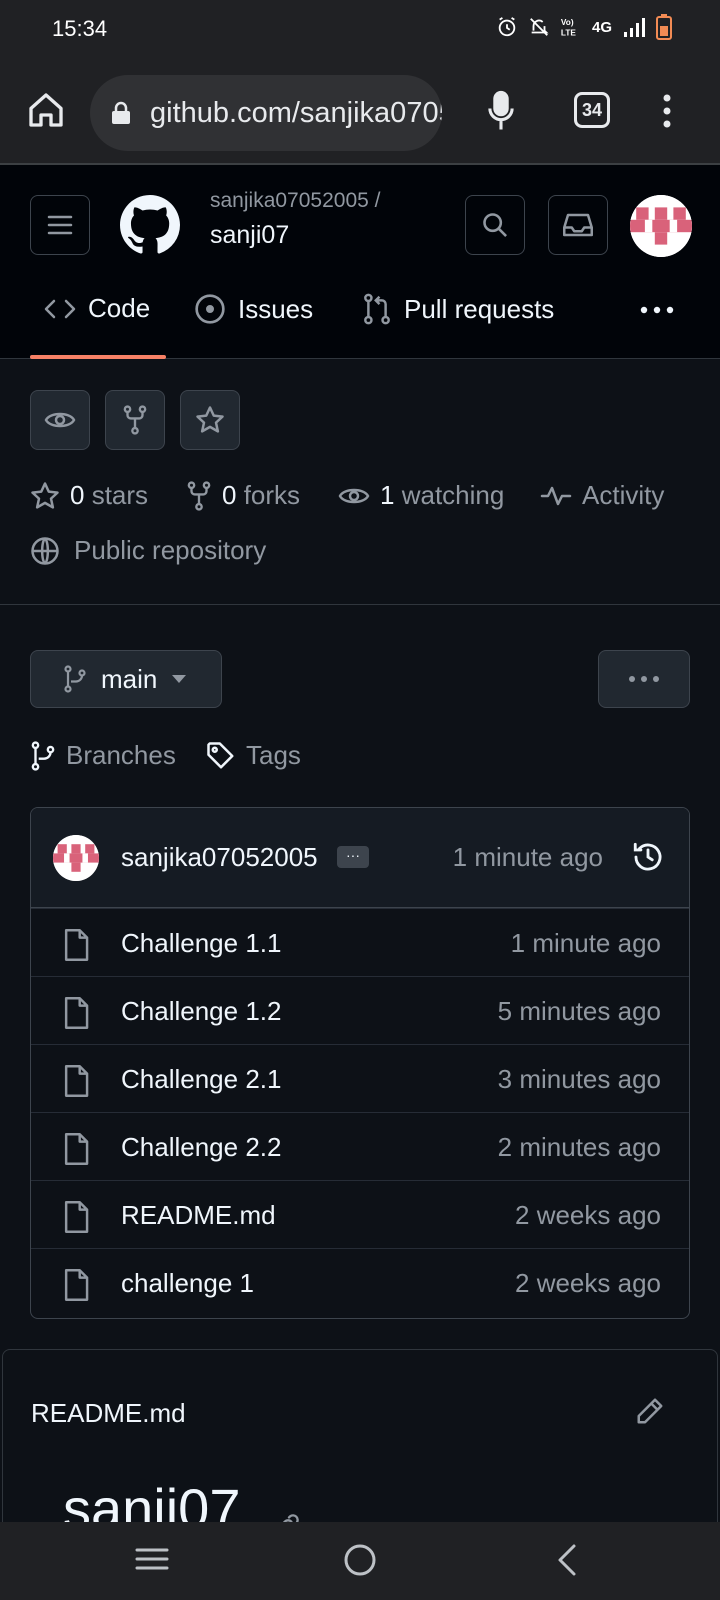 Image resolution: width=720 pixels, height=1600 pixels. What do you see at coordinates (198, 1215) in the screenshot?
I see `file-name: README.md` at bounding box center [198, 1215].